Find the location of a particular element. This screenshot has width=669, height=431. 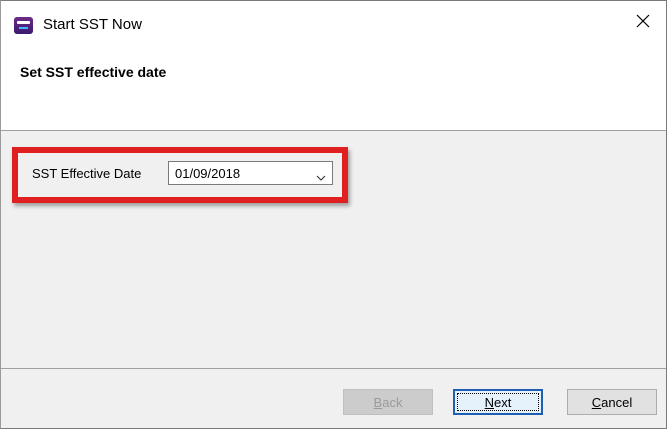

next-button-label: ext is located at coordinates (503, 402).